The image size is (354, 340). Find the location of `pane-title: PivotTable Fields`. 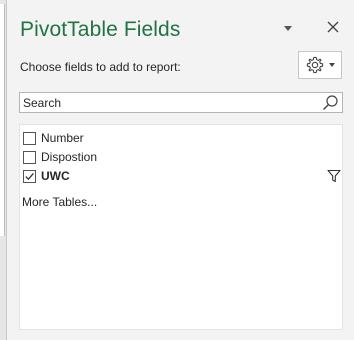

pane-title: PivotTable Fields is located at coordinates (100, 29).